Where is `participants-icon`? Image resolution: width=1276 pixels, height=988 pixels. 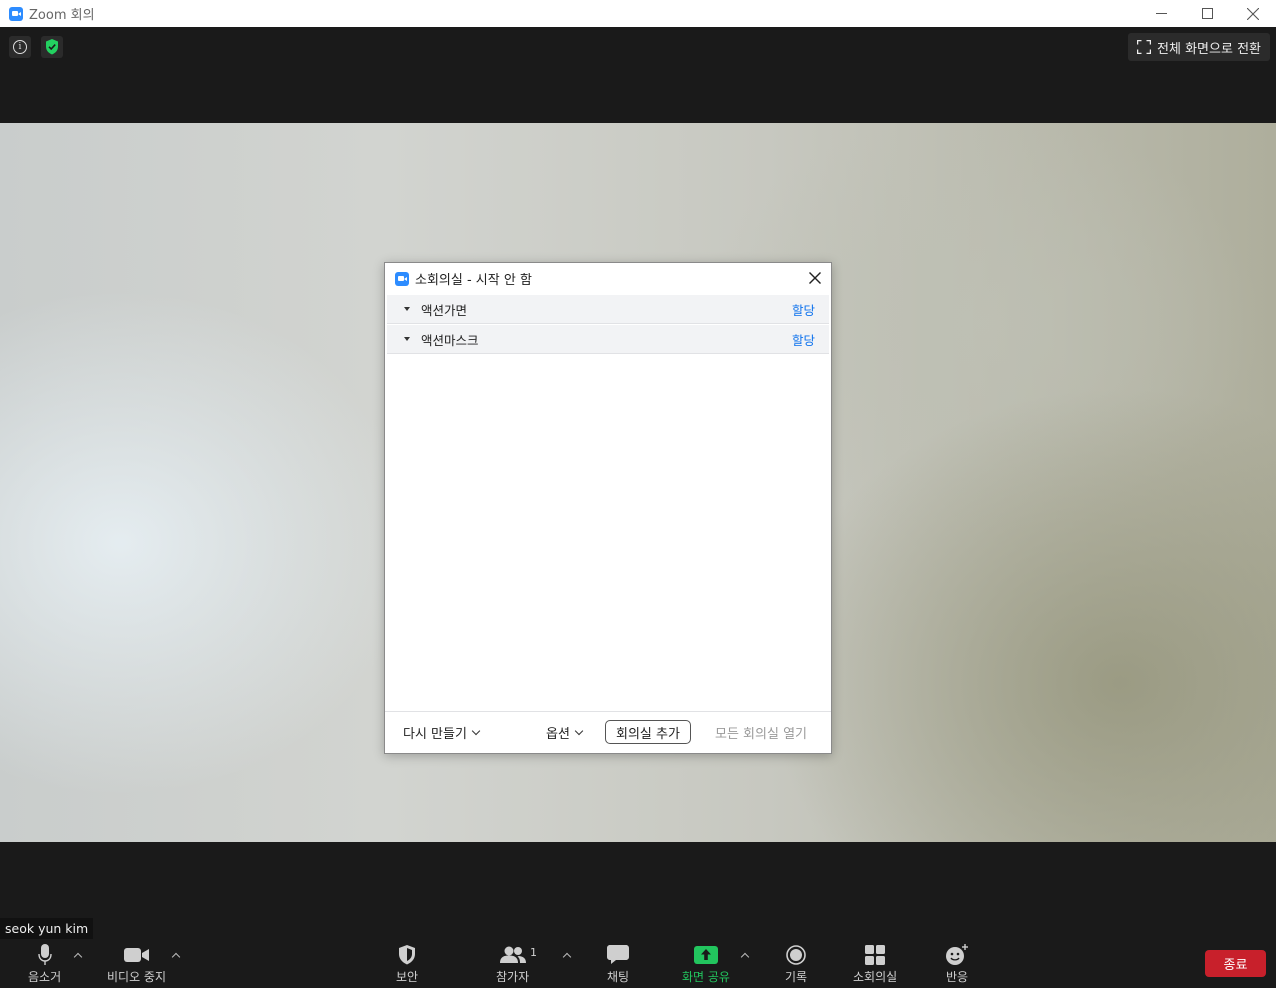 participants-icon is located at coordinates (512, 955).